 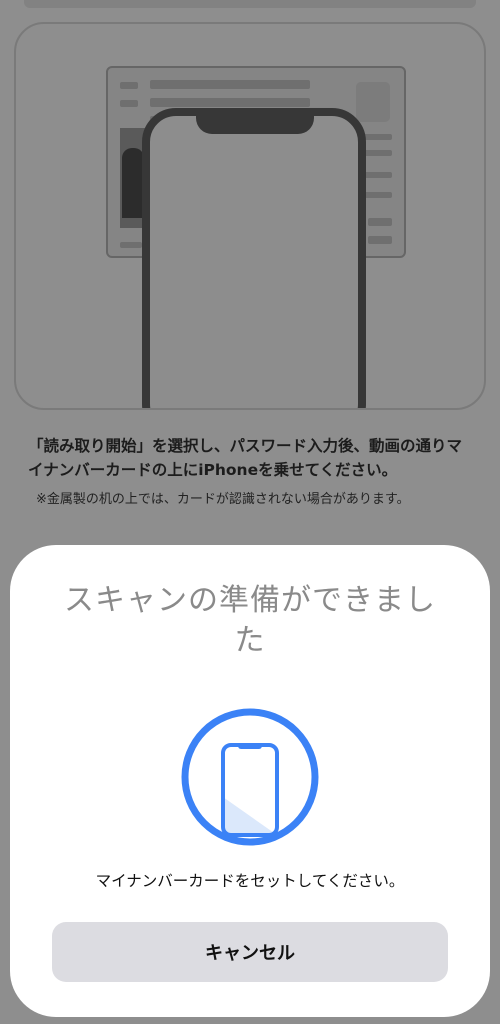 What do you see at coordinates (250, 952) in the screenshot?
I see `cancel-button: キャンセル` at bounding box center [250, 952].